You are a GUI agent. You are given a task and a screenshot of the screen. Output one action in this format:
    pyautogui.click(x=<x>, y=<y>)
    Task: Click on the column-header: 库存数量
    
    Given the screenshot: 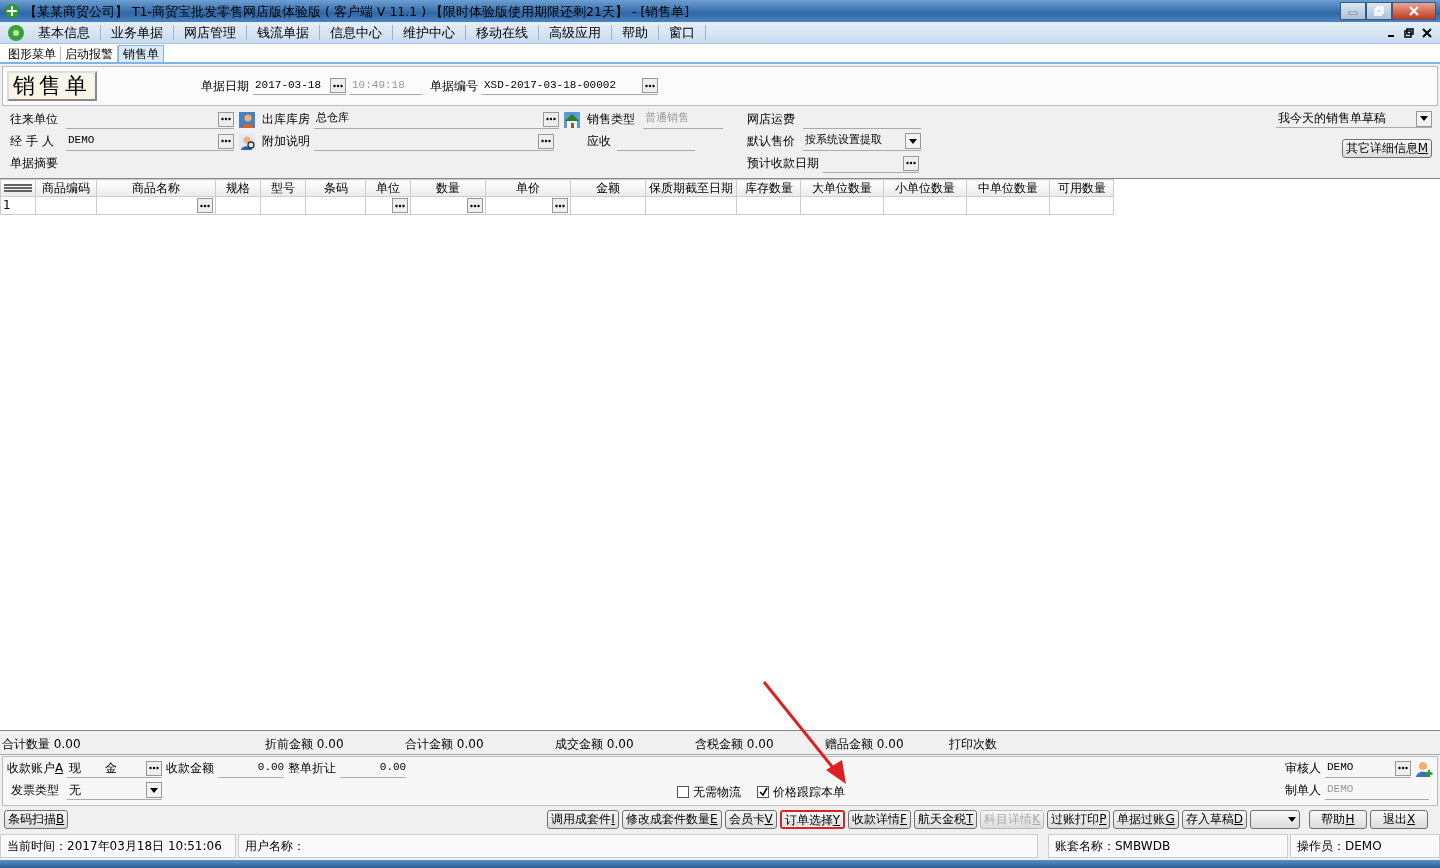 What is the action you would take?
    pyautogui.click(x=768, y=188)
    